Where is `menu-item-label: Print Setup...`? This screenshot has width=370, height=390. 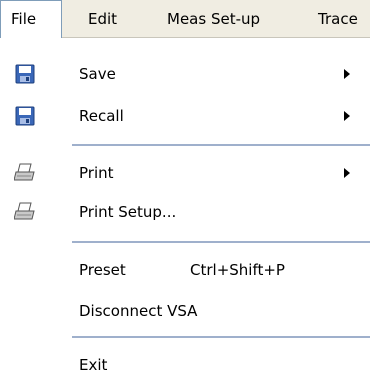 menu-item-label: Print Setup... is located at coordinates (128, 212).